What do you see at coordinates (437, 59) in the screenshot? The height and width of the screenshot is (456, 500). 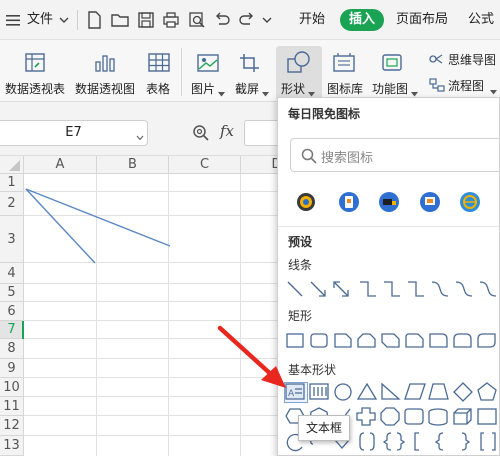 I see `mind-map-icon` at bounding box center [437, 59].